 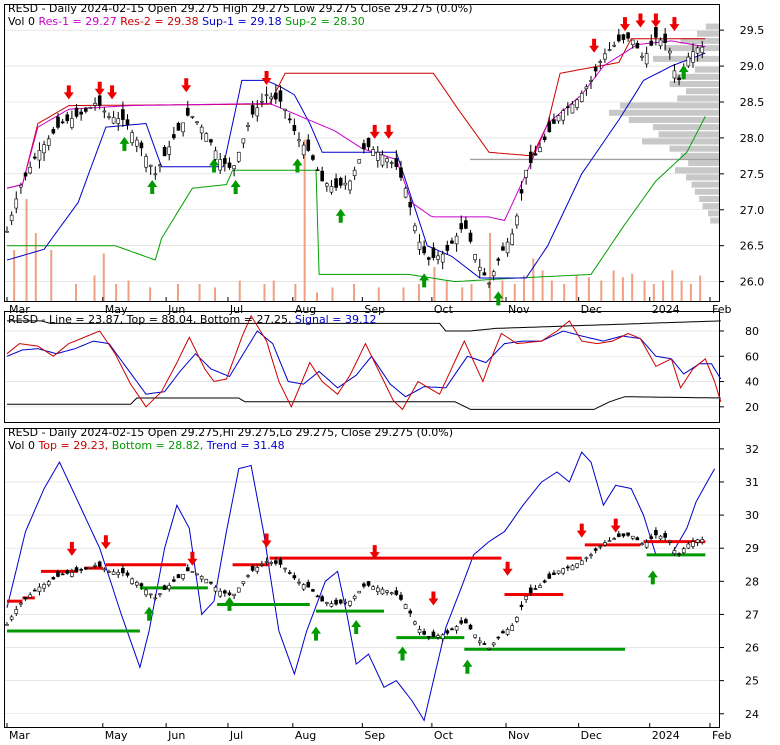 I want to click on x-tick-label: Dec, so click(x=591, y=735).